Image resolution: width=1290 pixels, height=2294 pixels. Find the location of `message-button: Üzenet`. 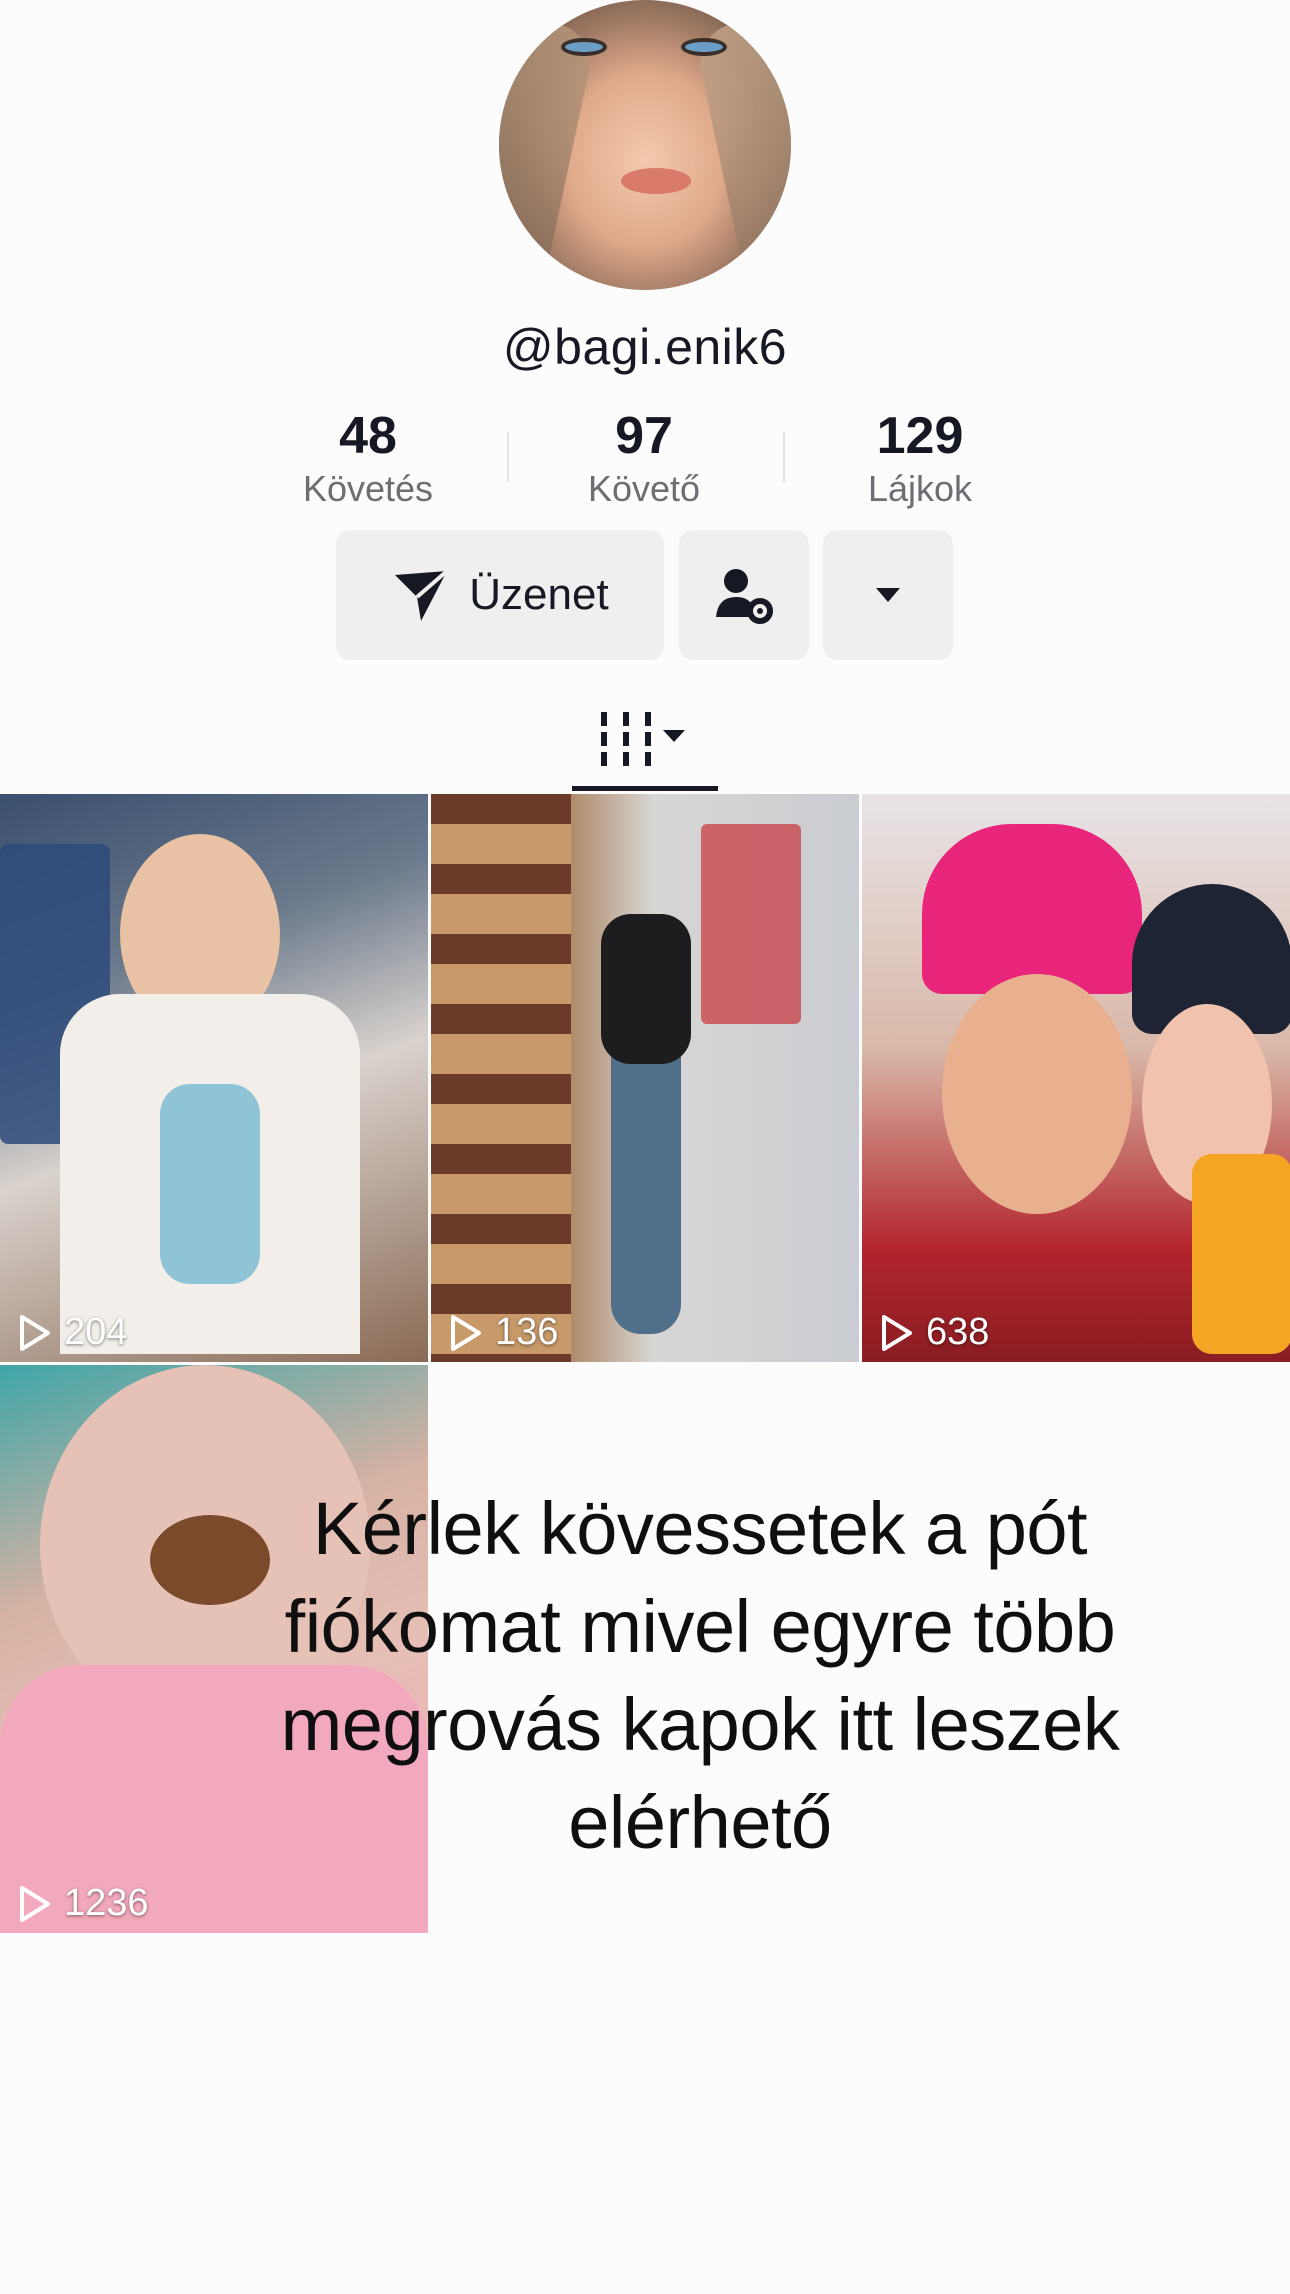

message-button: Üzenet is located at coordinates (500, 595).